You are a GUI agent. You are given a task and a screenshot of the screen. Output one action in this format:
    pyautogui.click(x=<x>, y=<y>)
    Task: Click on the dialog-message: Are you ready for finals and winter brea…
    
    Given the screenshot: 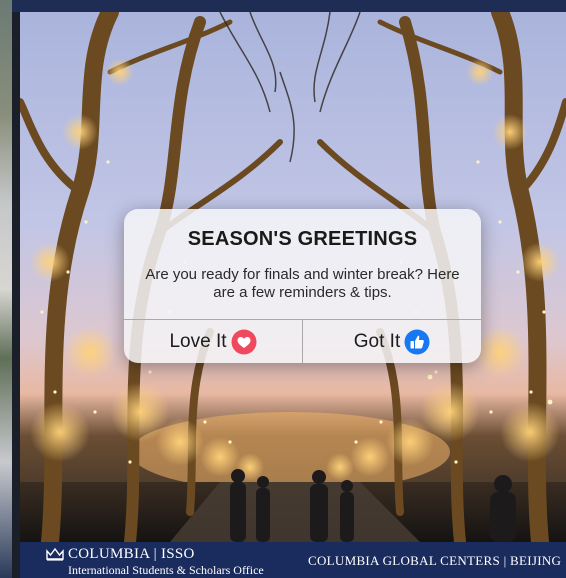 What is the action you would take?
    pyautogui.click(x=302, y=283)
    